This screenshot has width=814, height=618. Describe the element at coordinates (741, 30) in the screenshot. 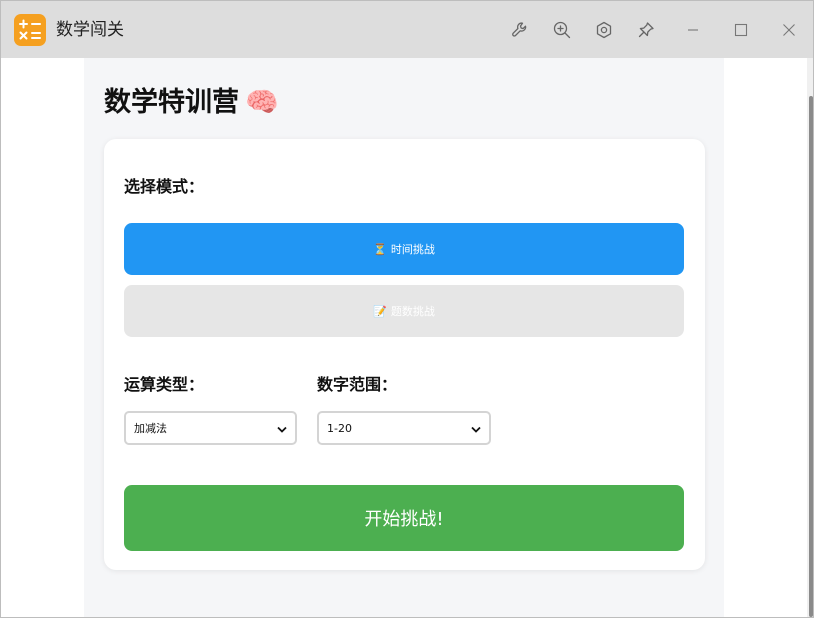

I see `maximize-icon` at that location.